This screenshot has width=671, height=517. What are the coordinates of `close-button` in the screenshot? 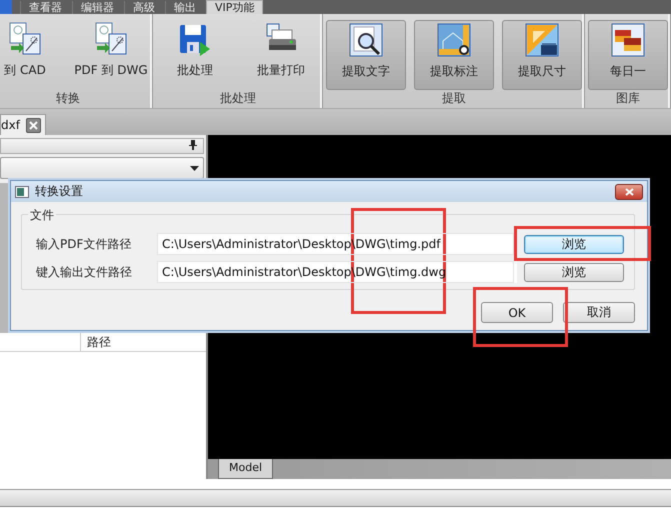 It's located at (629, 192).